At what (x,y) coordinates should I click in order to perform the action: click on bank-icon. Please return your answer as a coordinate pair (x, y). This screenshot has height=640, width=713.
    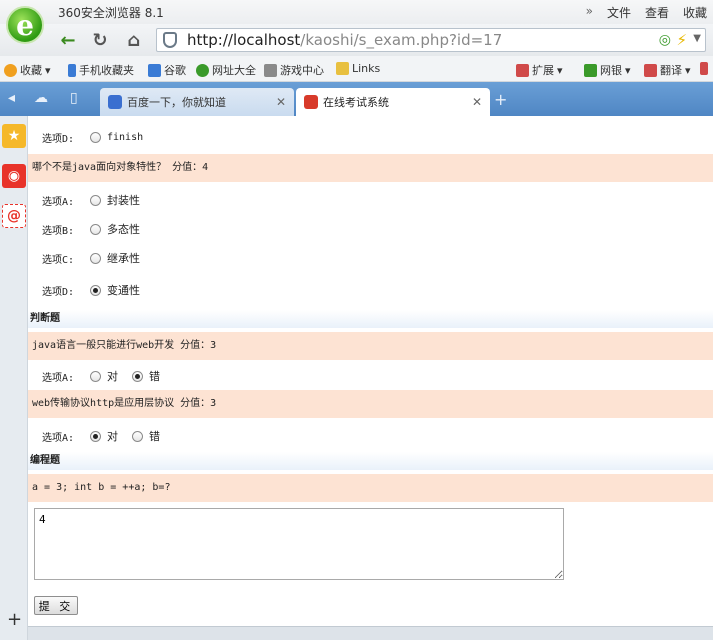
    Looking at the image, I should click on (590, 70).